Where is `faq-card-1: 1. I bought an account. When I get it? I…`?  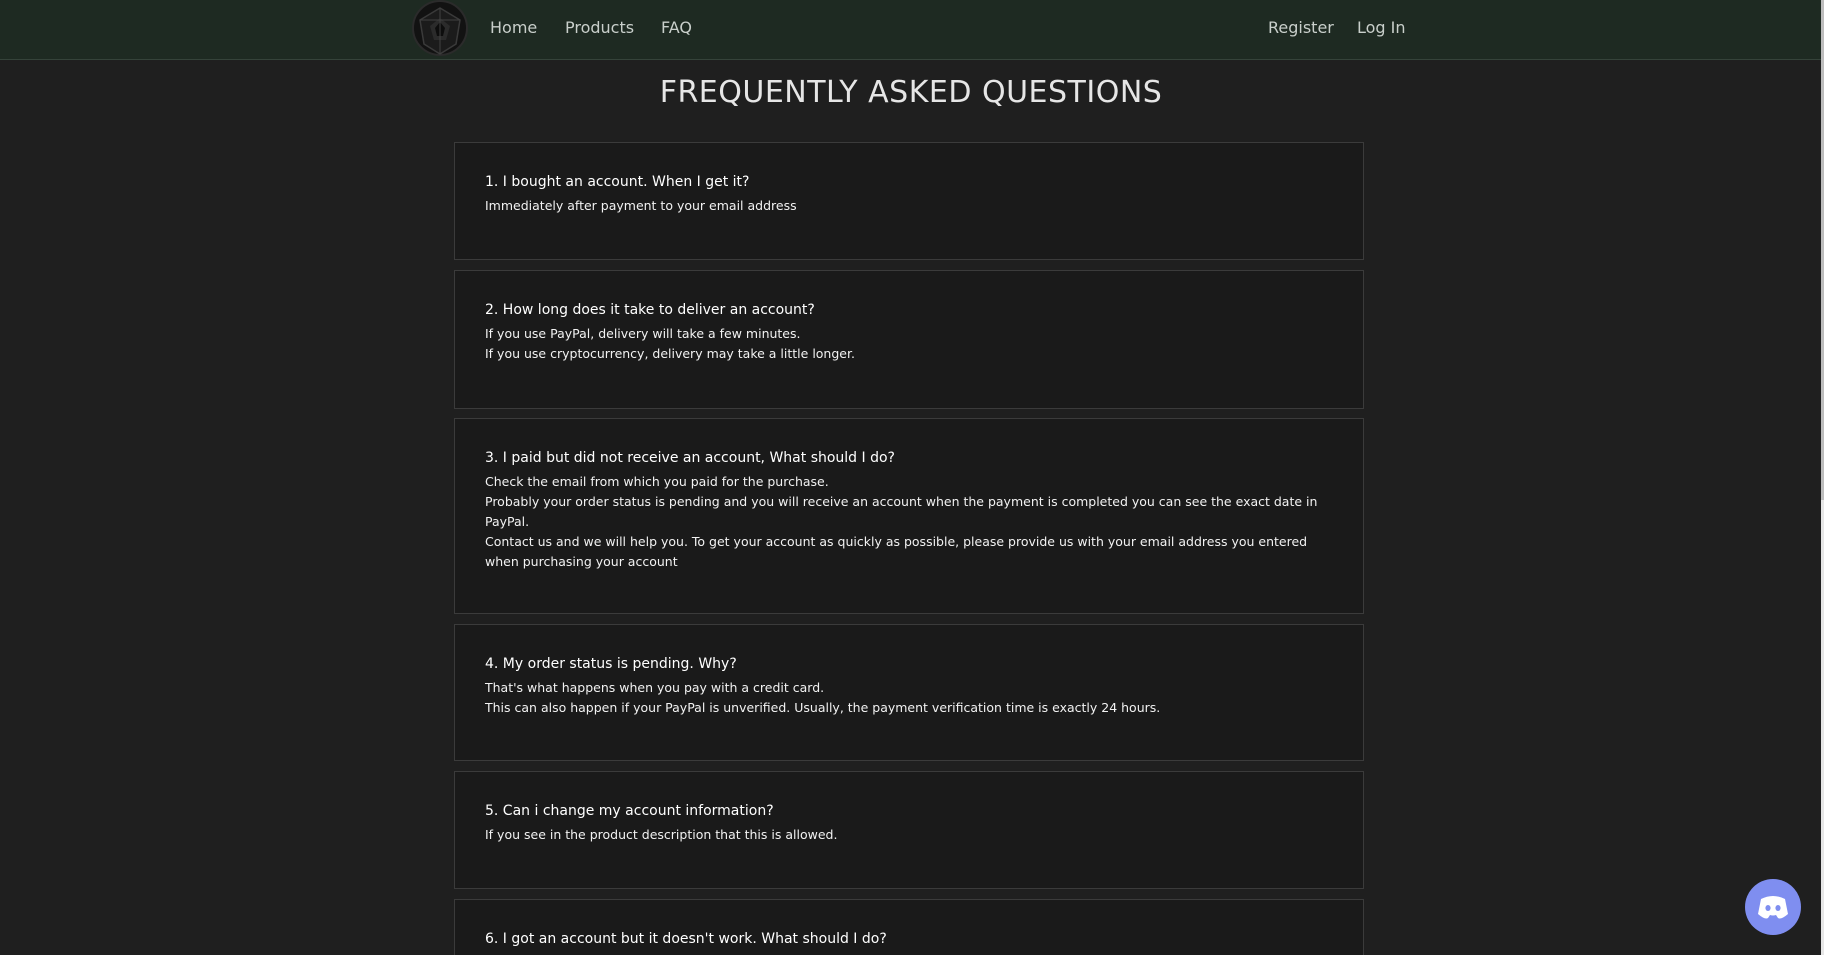
faq-card-1: 1. I bought an account. When I get it? I… is located at coordinates (909, 201).